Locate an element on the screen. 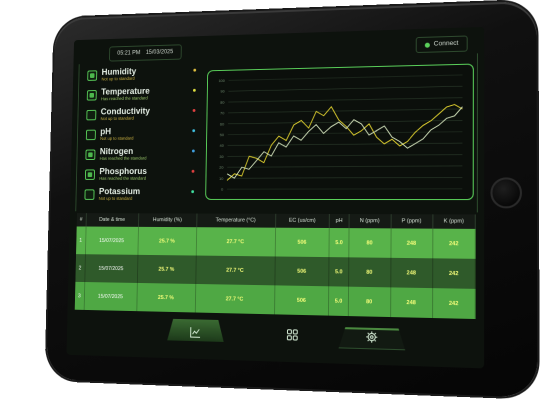  y-tick-label: 40 is located at coordinates (222, 146).